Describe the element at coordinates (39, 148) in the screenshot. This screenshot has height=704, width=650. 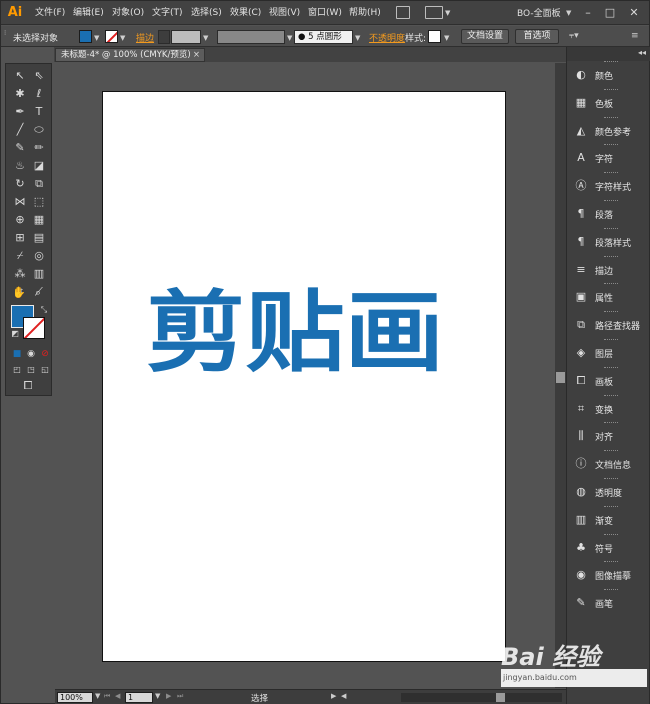
I see `pencil-tool-icon: ✏` at that location.